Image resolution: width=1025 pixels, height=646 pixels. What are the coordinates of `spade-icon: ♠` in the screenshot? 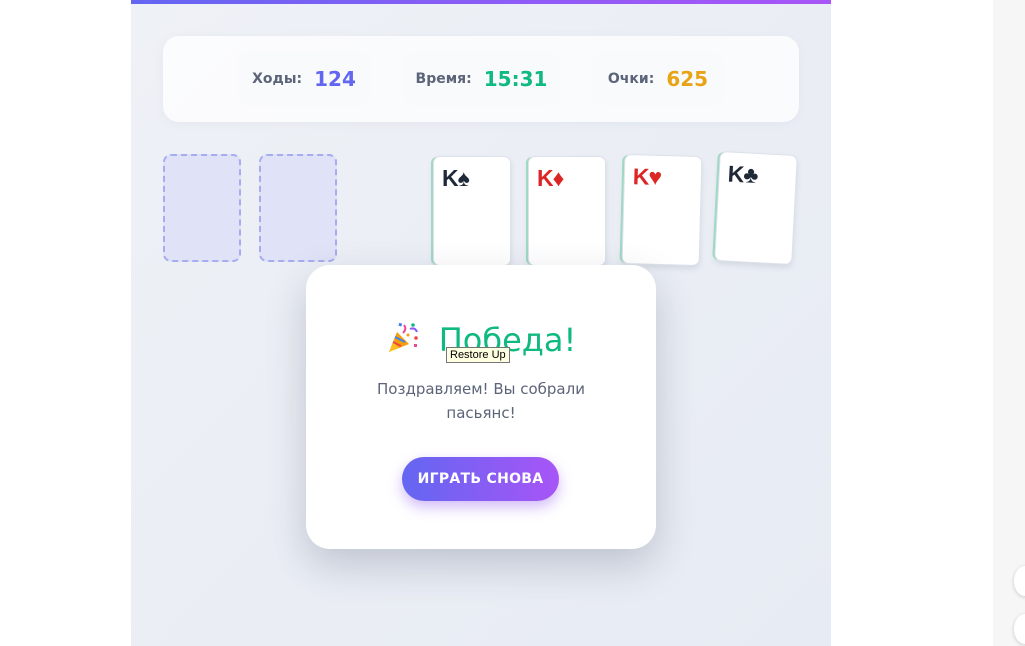 It's located at (463, 178).